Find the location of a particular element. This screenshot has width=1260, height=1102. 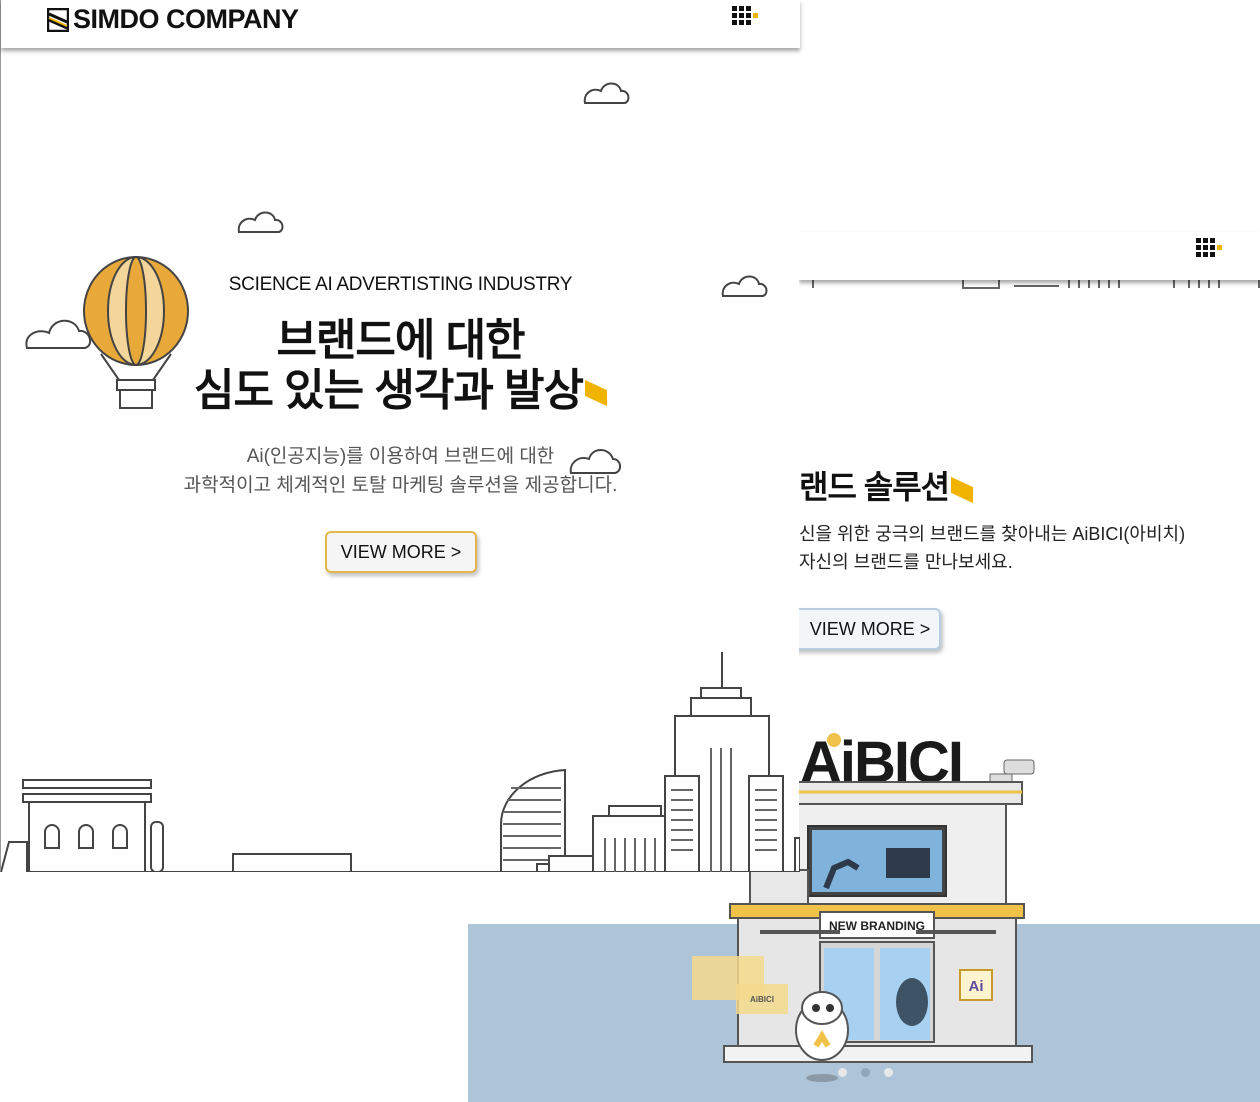

sign-dot-icon is located at coordinates (834, 740).